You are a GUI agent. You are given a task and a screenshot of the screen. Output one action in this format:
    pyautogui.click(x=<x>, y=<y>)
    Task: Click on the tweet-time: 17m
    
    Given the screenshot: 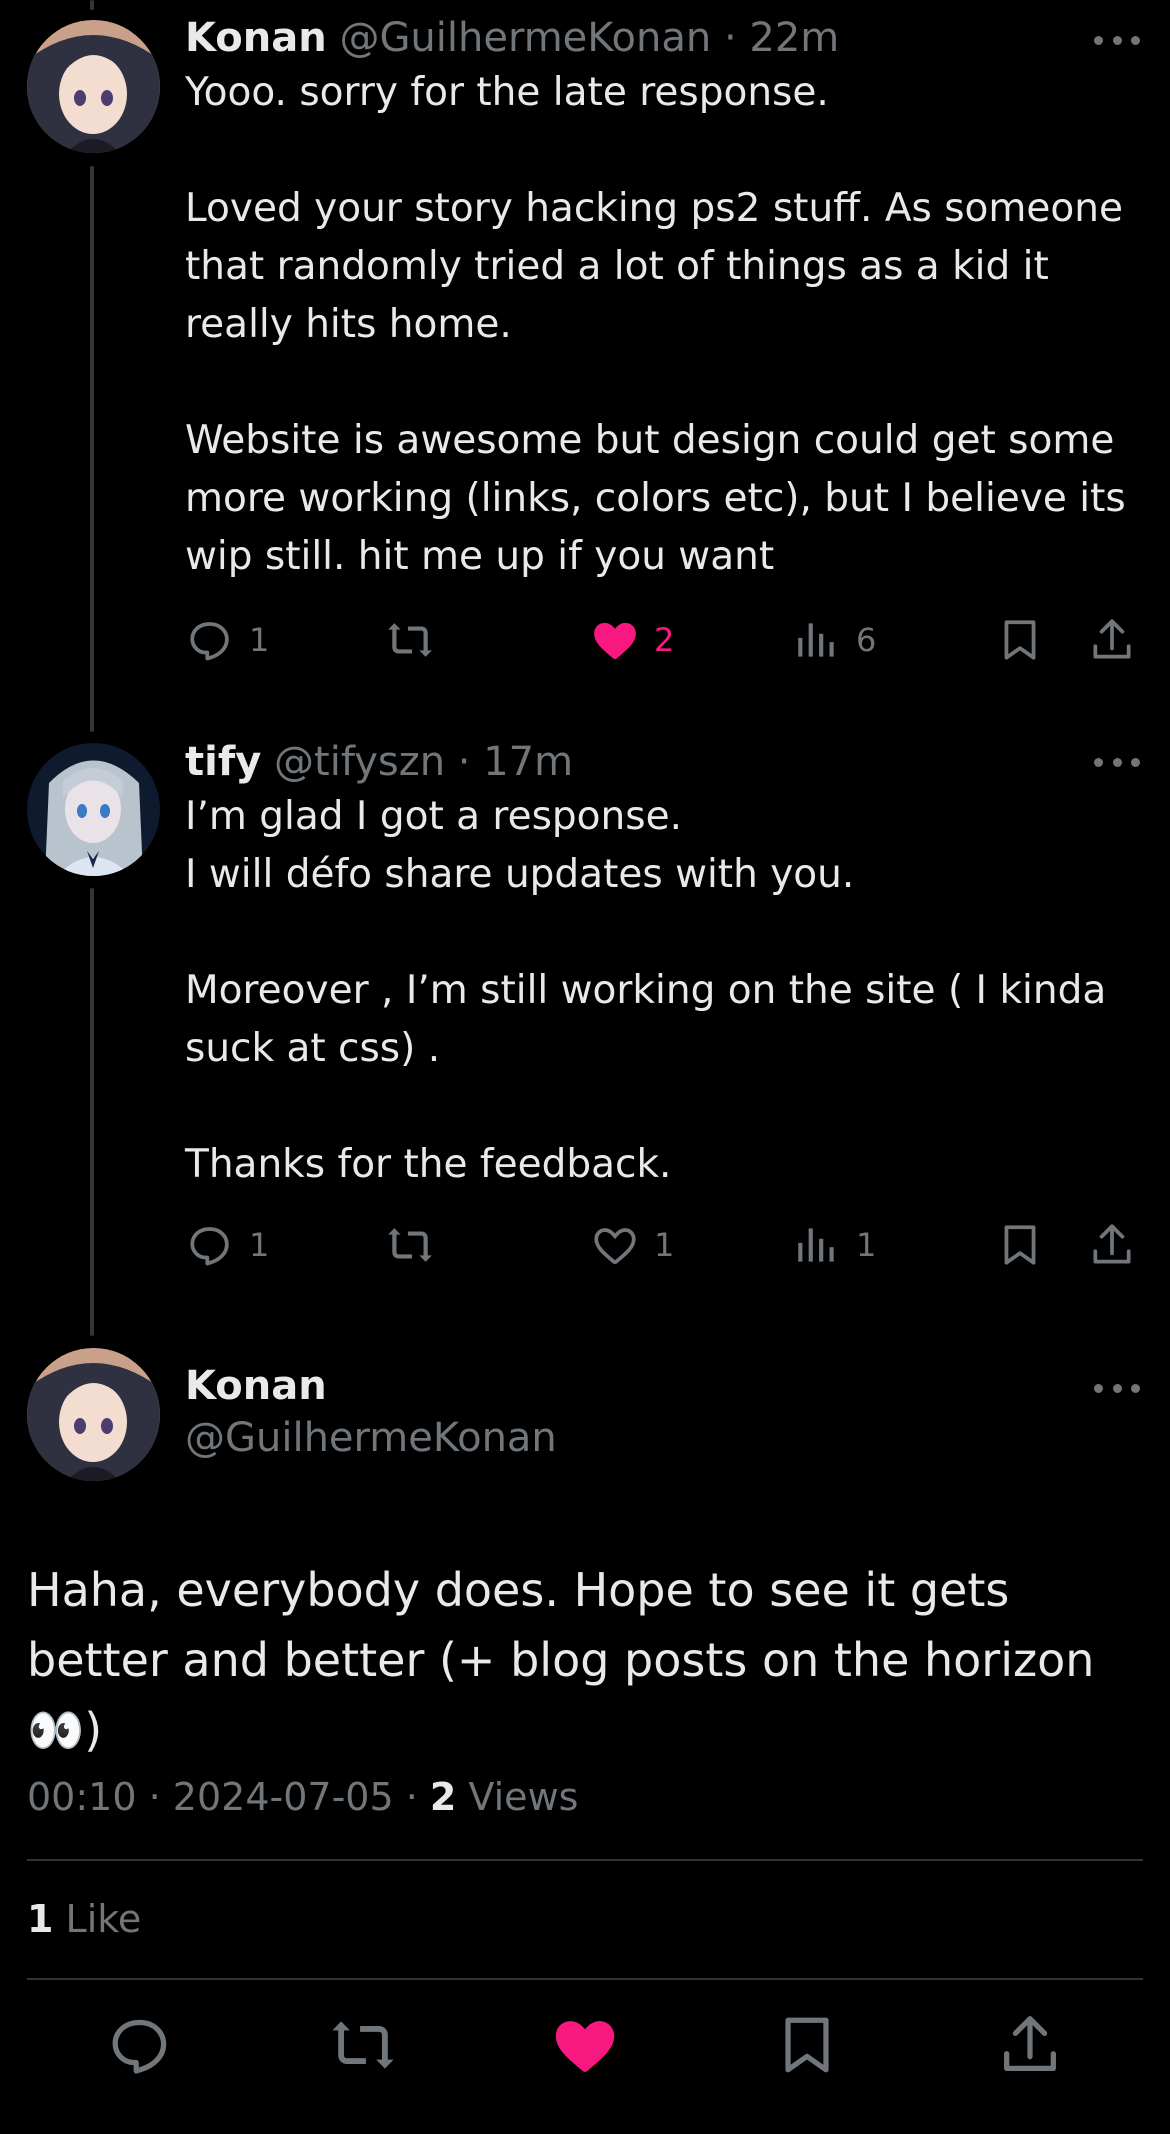 What is the action you would take?
    pyautogui.click(x=528, y=762)
    